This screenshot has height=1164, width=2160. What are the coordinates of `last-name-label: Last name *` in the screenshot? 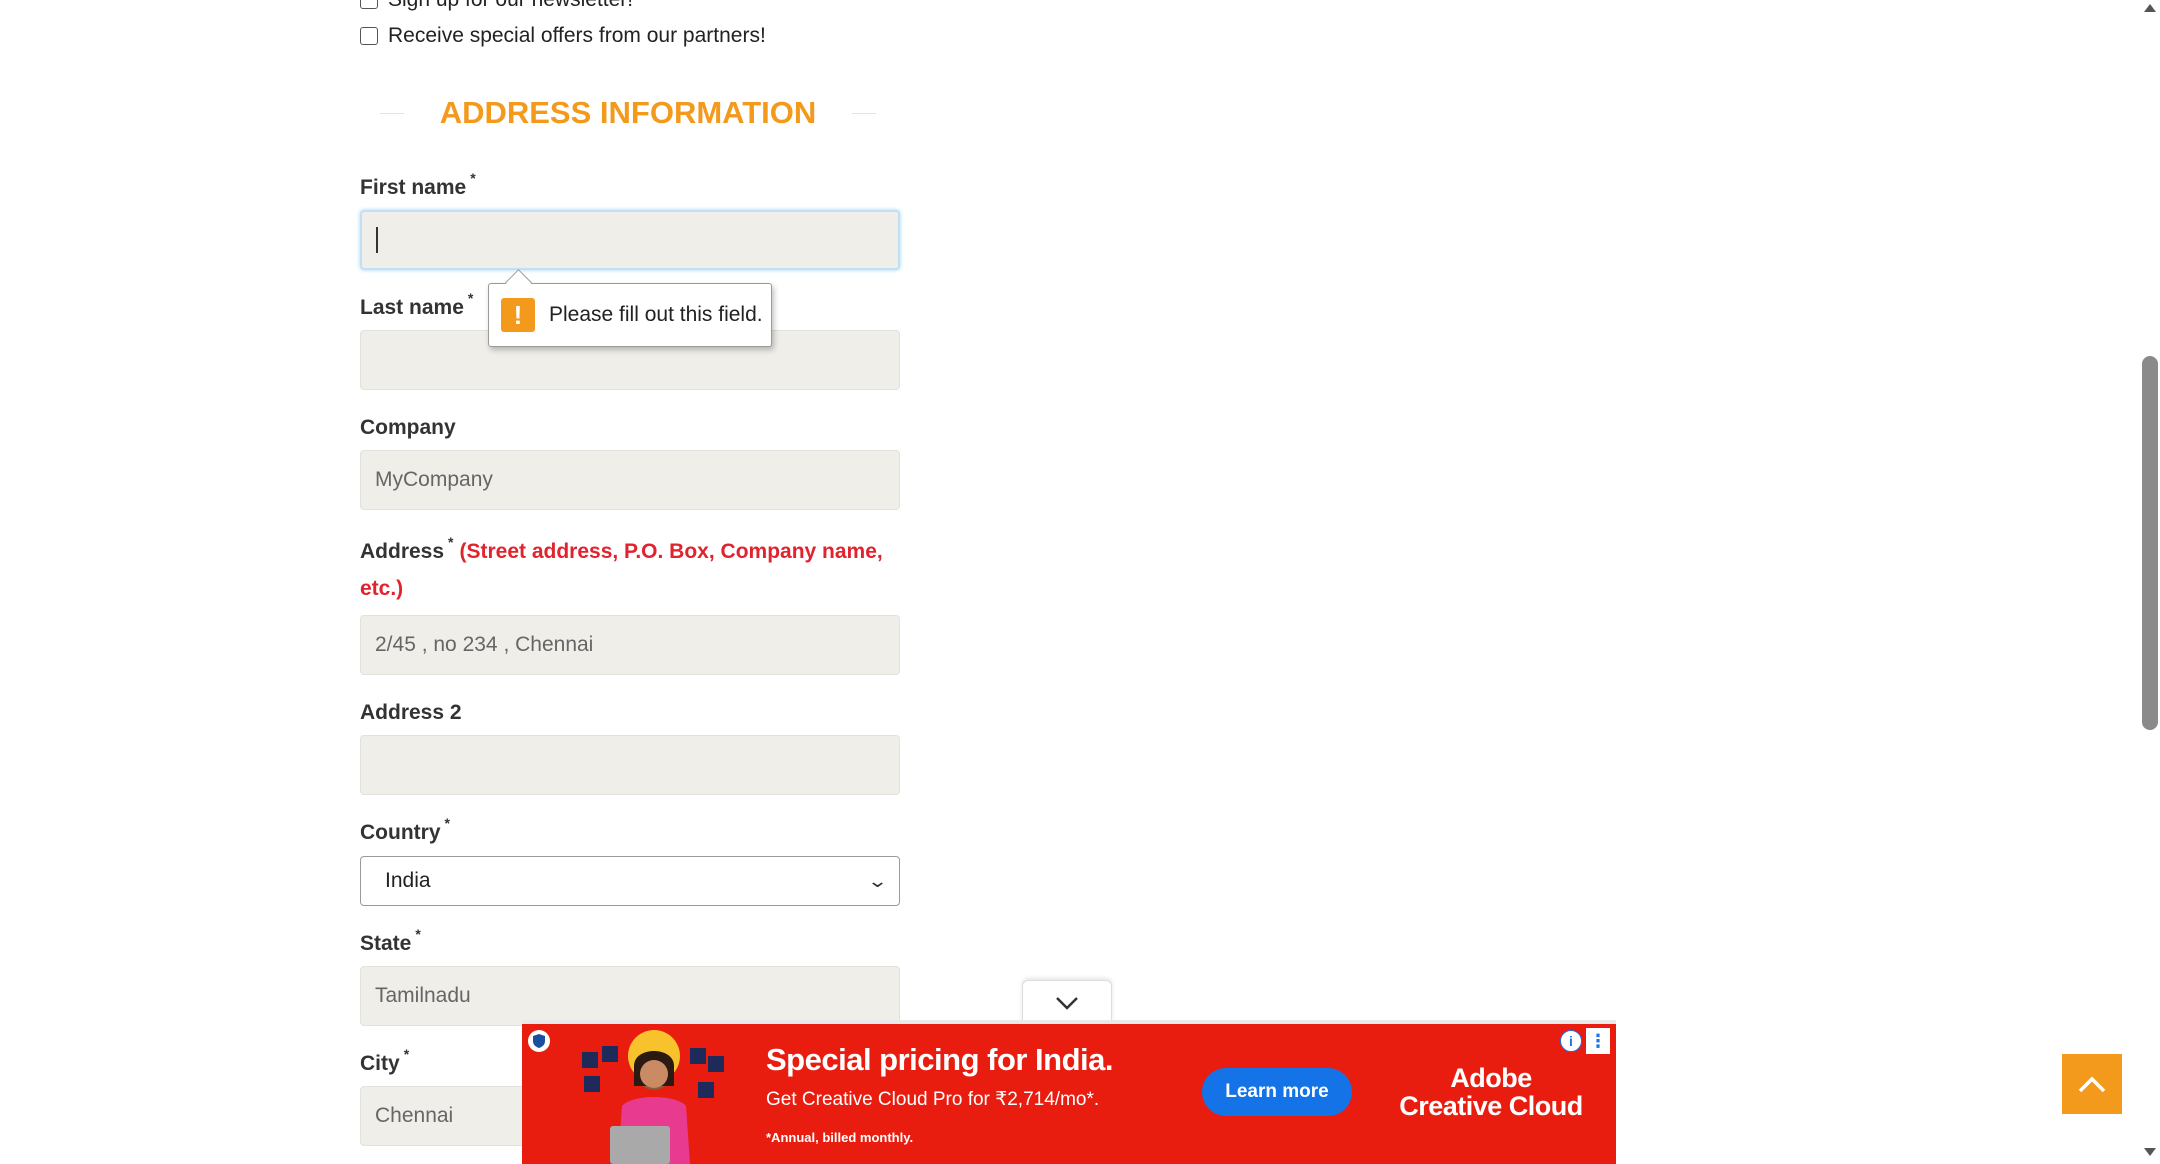 It's located at (416, 305).